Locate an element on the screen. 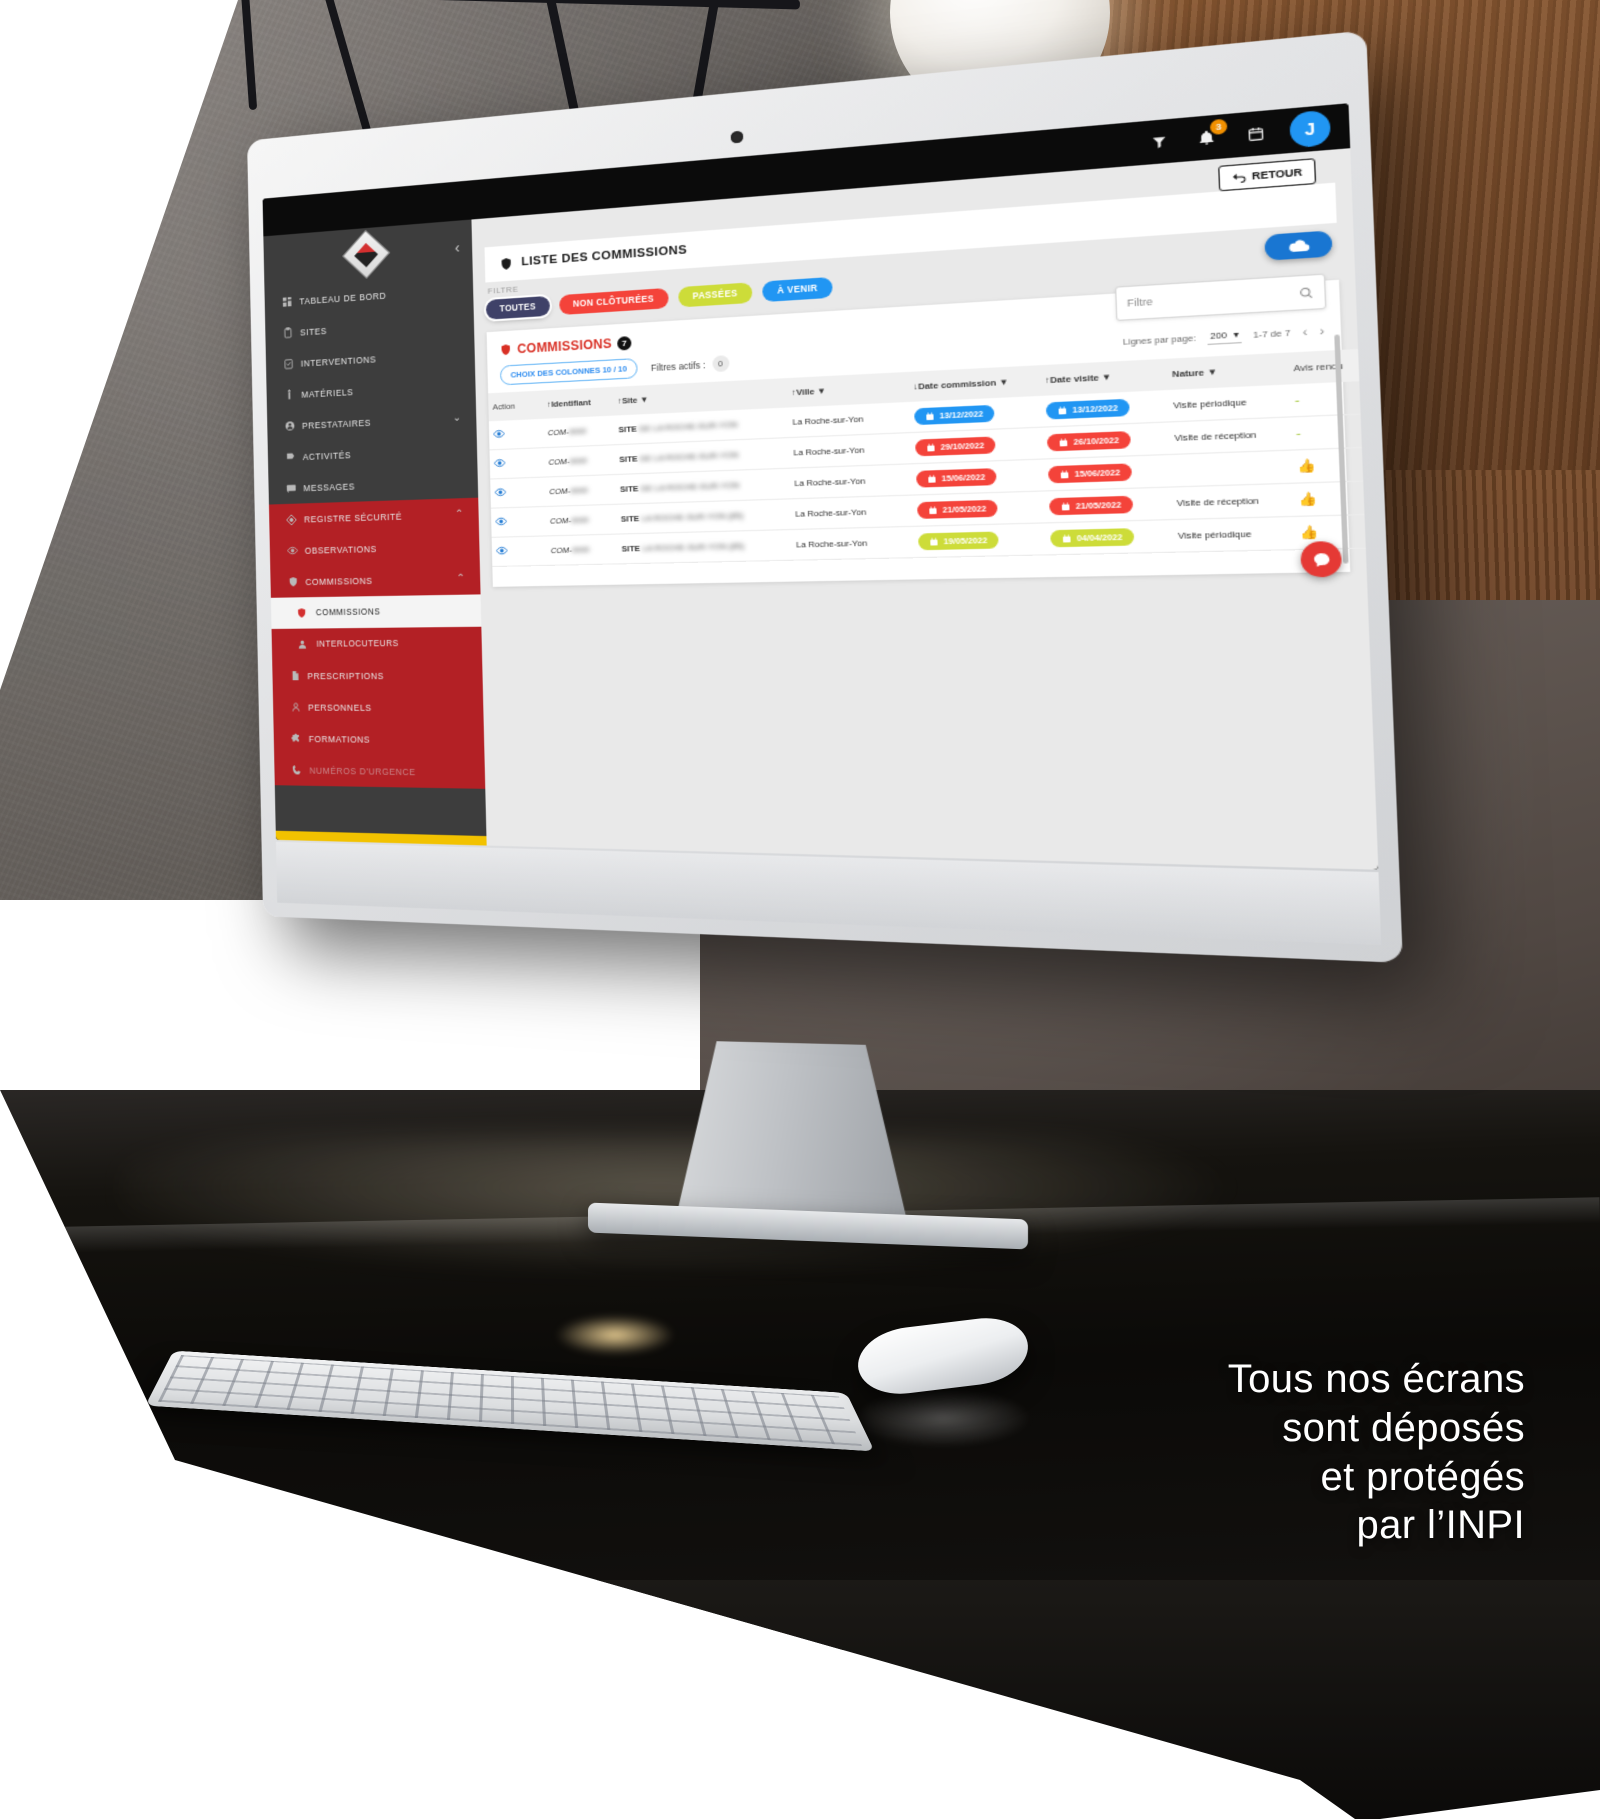 This screenshot has height=1819, width=1600. cell-date-commission: 29/10/2022 is located at coordinates (976, 445).